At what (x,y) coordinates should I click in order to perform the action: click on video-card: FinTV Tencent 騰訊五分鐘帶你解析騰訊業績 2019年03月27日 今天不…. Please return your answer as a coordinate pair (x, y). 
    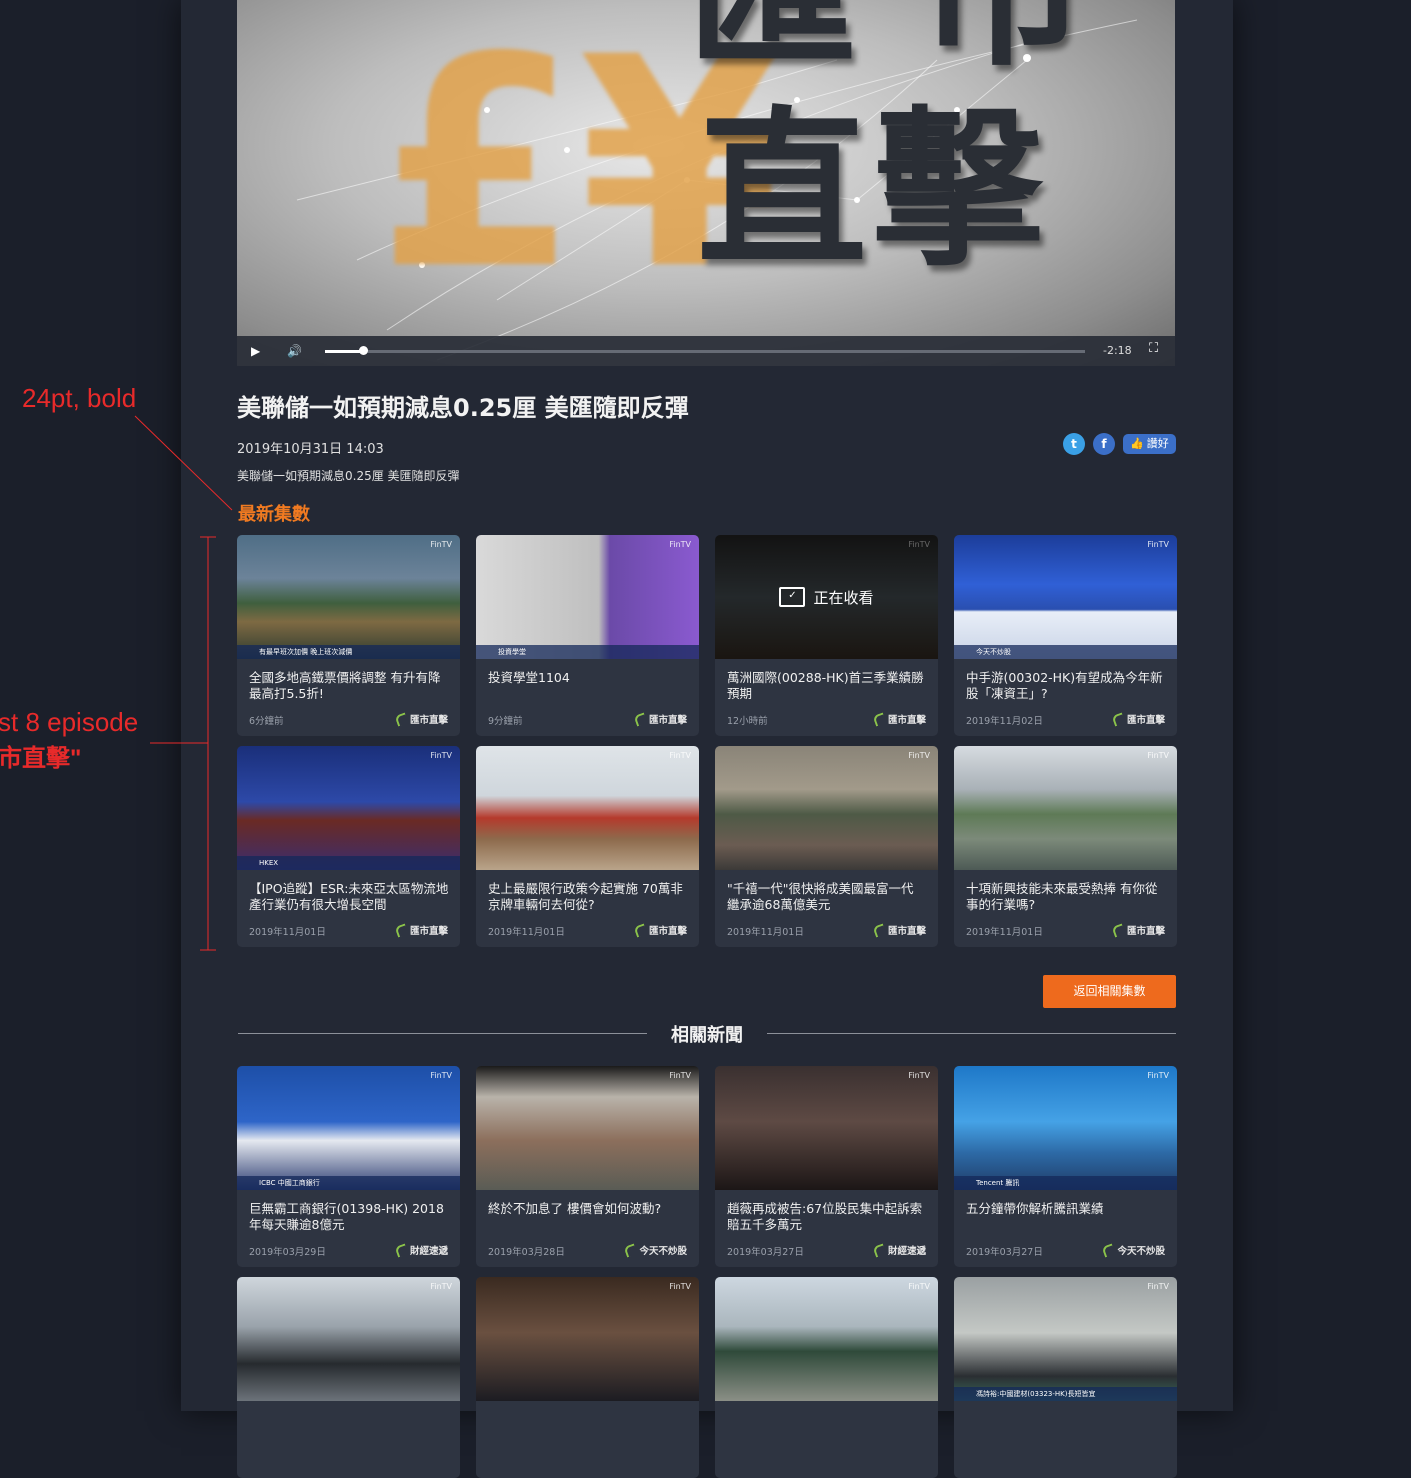
    Looking at the image, I should click on (1065, 1166).